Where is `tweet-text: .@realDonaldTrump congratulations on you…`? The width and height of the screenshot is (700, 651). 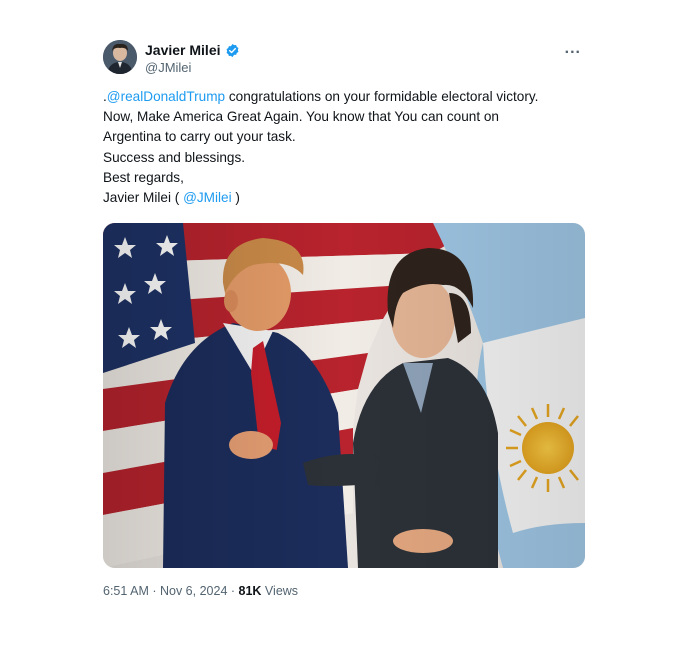 tweet-text: .@realDonaldTrump congratulations on you… is located at coordinates (344, 147).